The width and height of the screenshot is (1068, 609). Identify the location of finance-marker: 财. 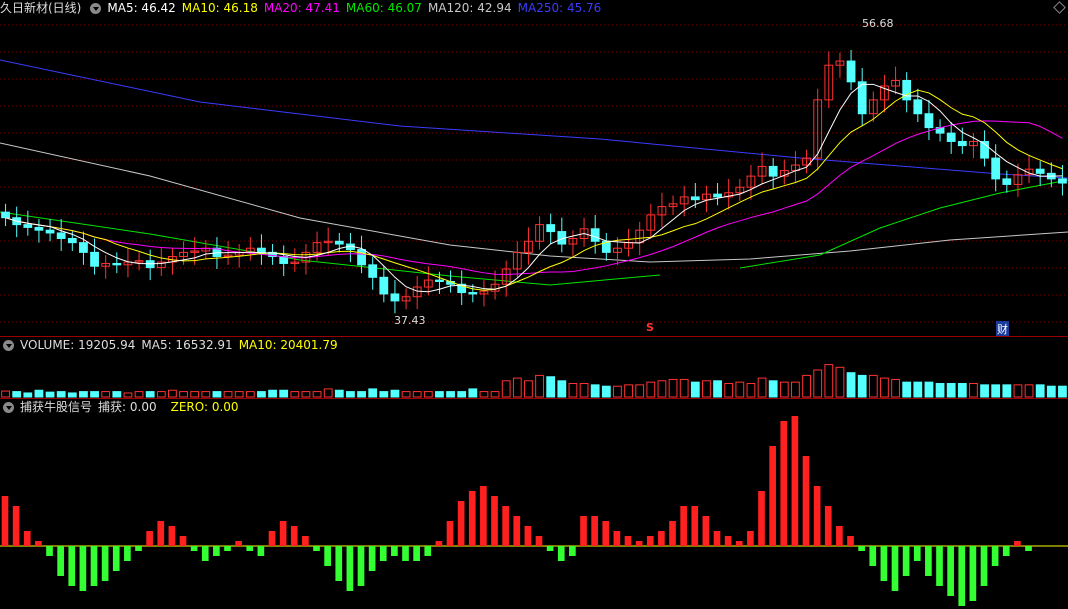
(1002, 329).